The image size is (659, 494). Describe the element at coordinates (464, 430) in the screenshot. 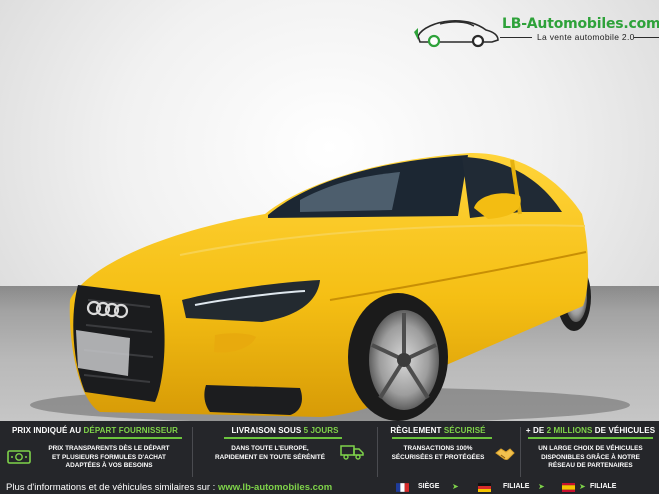

I see `payment-title-highlight: SÉCURISÉ` at that location.